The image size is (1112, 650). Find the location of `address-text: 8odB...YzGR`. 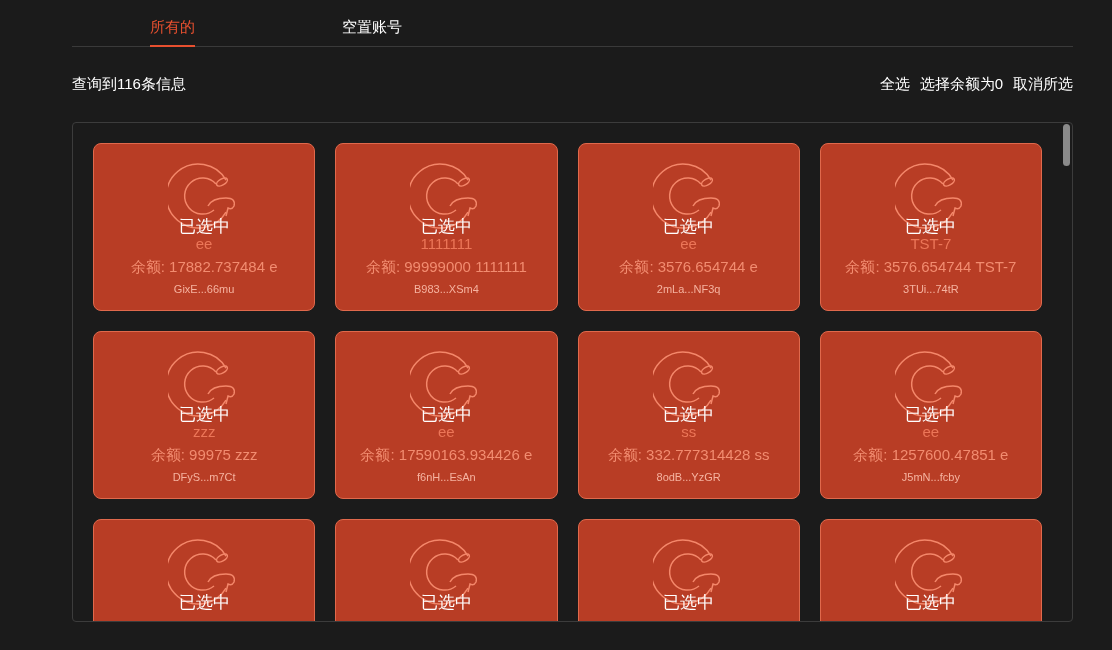

address-text: 8odB...YzGR is located at coordinates (688, 477).